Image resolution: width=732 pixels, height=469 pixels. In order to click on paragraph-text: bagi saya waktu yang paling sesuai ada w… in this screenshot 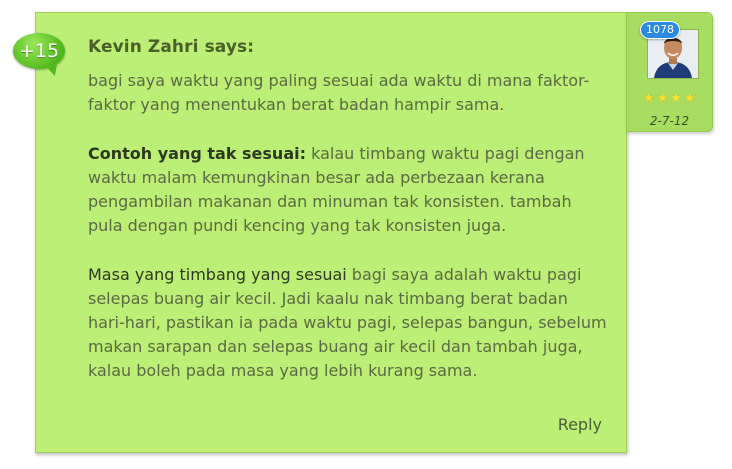, I will do `click(339, 93)`.